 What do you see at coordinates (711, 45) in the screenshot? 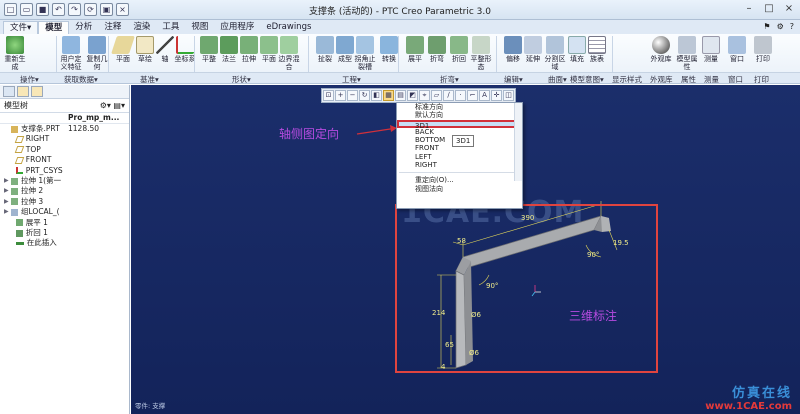
I see `measure-icon` at bounding box center [711, 45].